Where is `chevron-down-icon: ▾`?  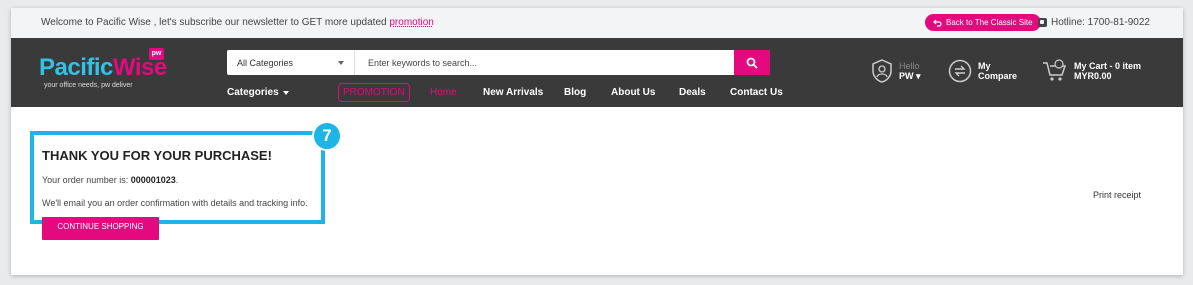 chevron-down-icon: ▾ is located at coordinates (918, 75).